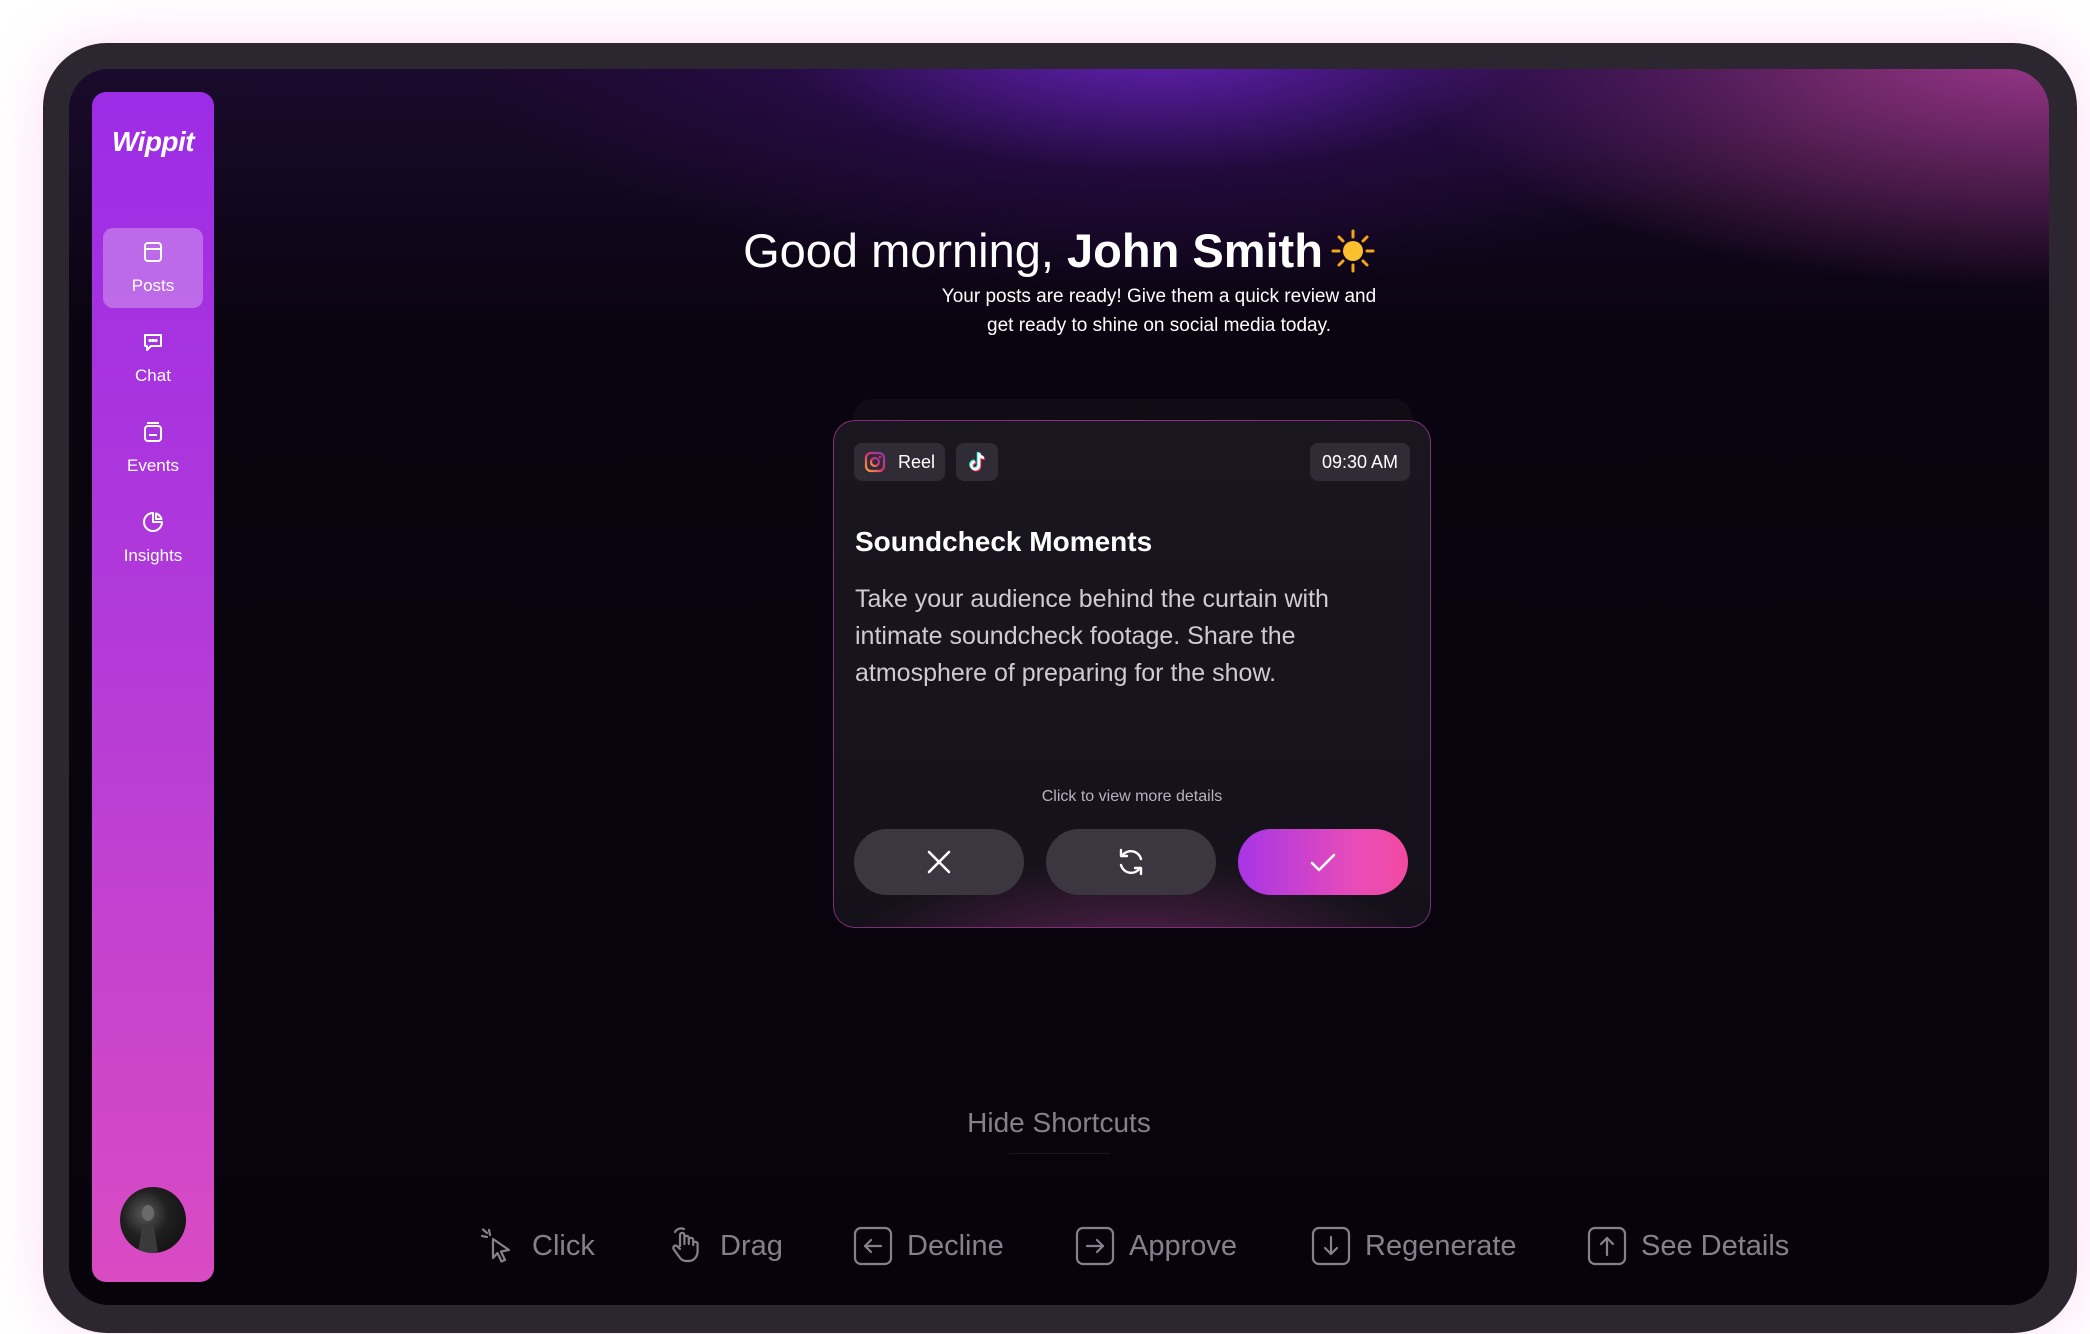  Describe the element at coordinates (153, 432) in the screenshot. I see `events-icon` at that location.